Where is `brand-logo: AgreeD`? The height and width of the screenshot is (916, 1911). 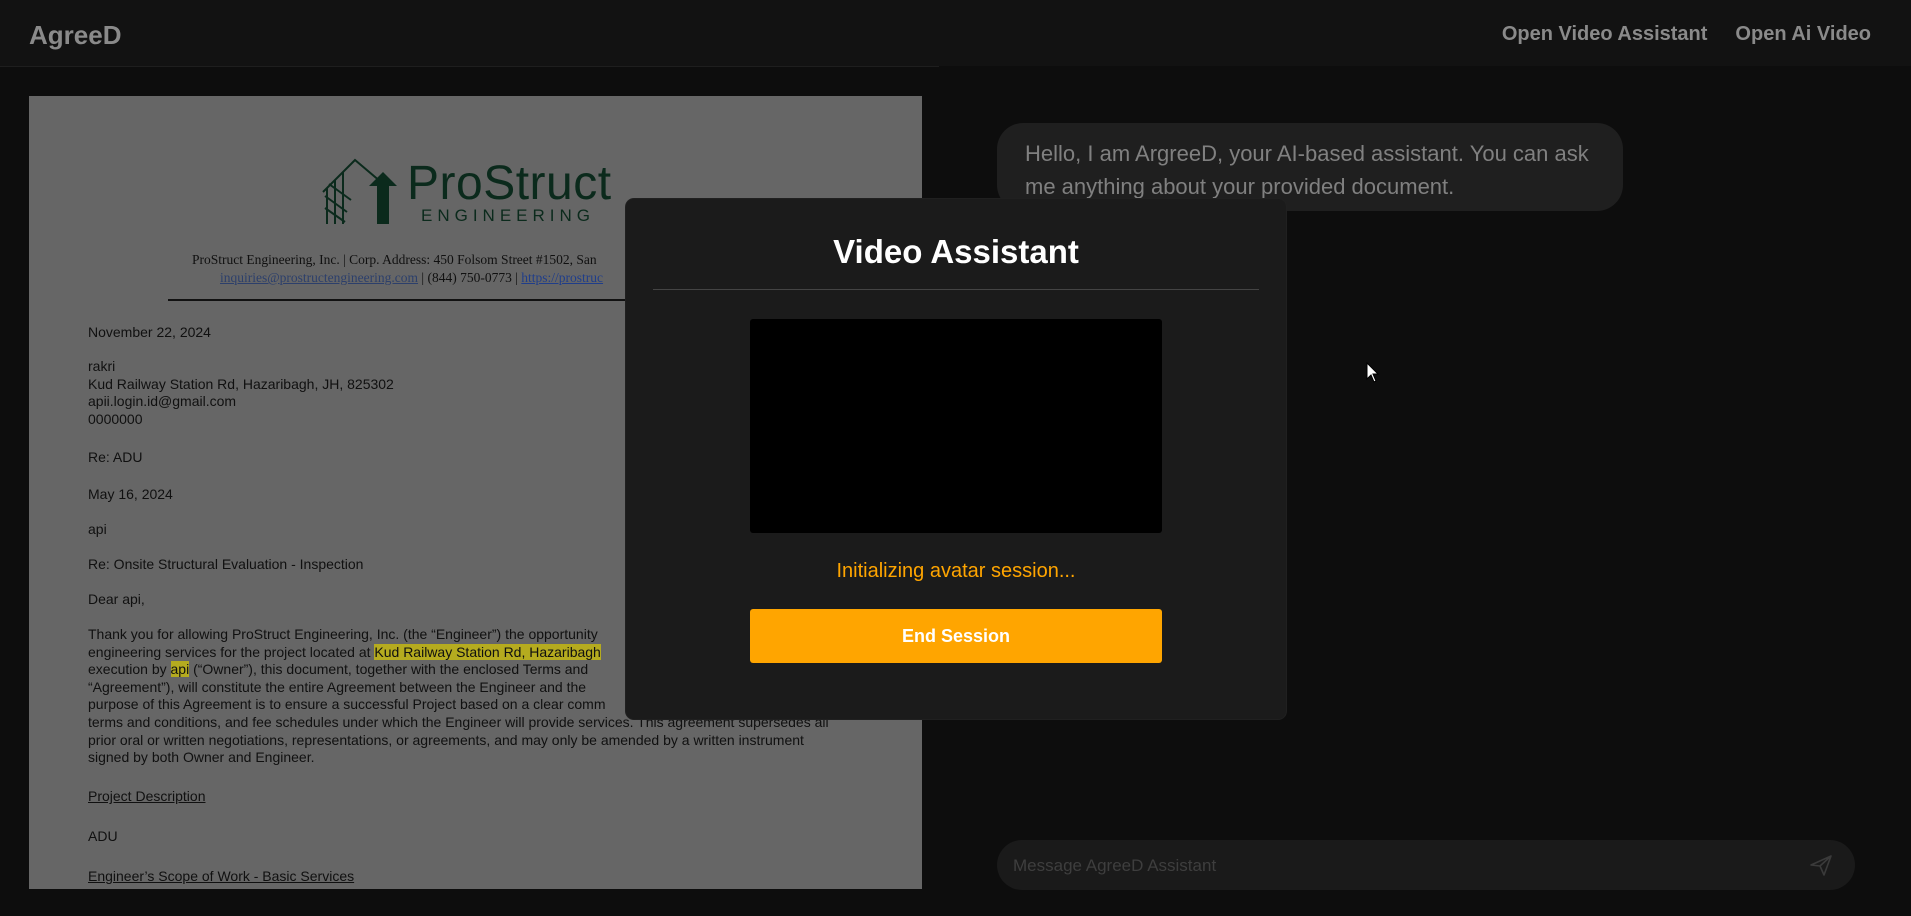
brand-logo: AgreeD is located at coordinates (75, 35).